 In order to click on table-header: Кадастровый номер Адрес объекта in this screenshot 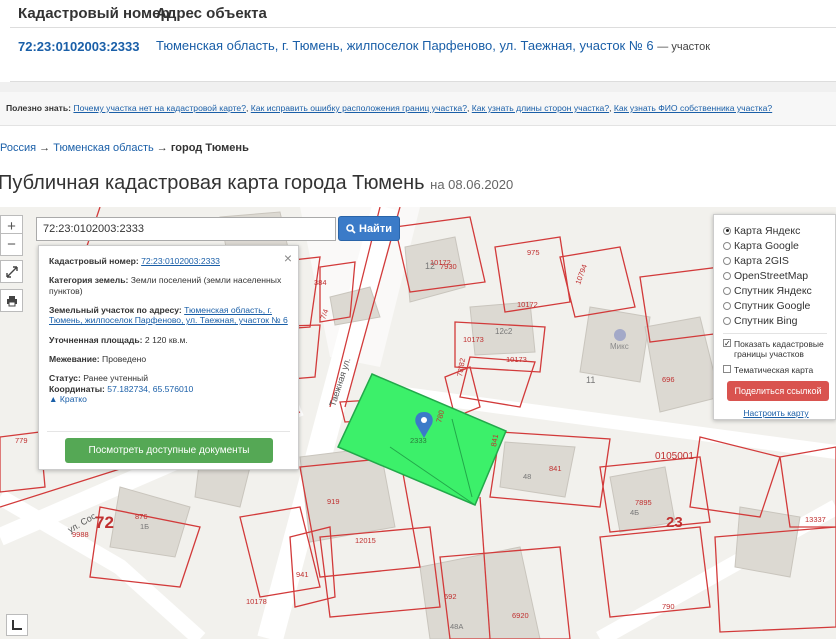, I will do `click(423, 14)`.